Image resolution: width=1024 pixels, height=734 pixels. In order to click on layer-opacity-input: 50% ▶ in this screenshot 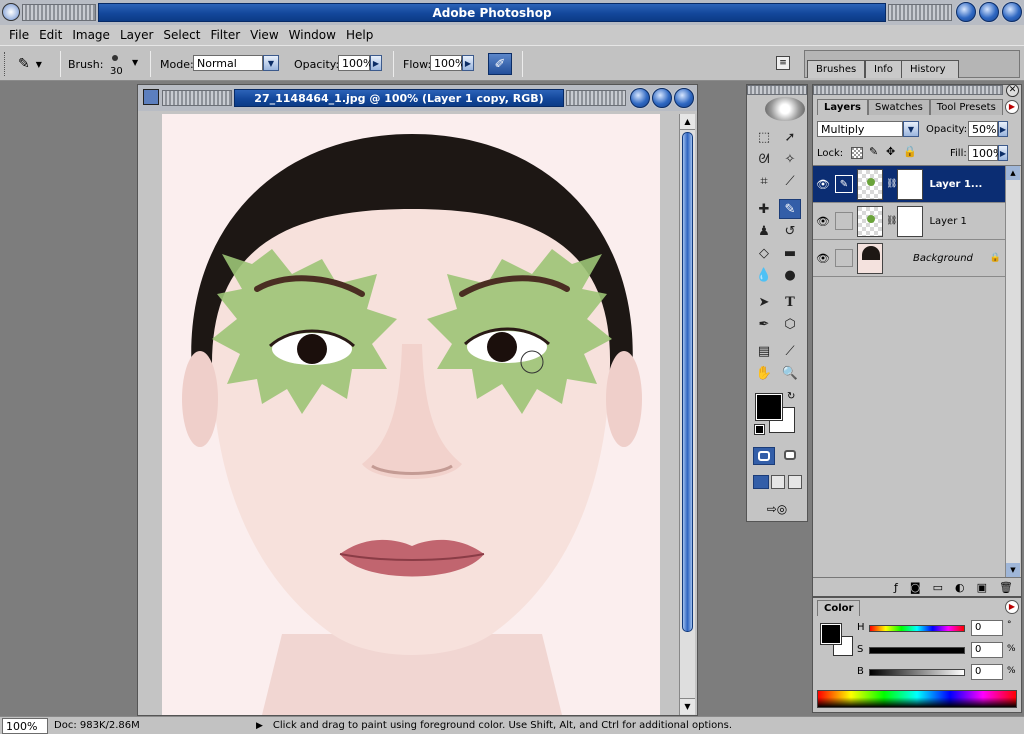, I will do `click(988, 129)`.